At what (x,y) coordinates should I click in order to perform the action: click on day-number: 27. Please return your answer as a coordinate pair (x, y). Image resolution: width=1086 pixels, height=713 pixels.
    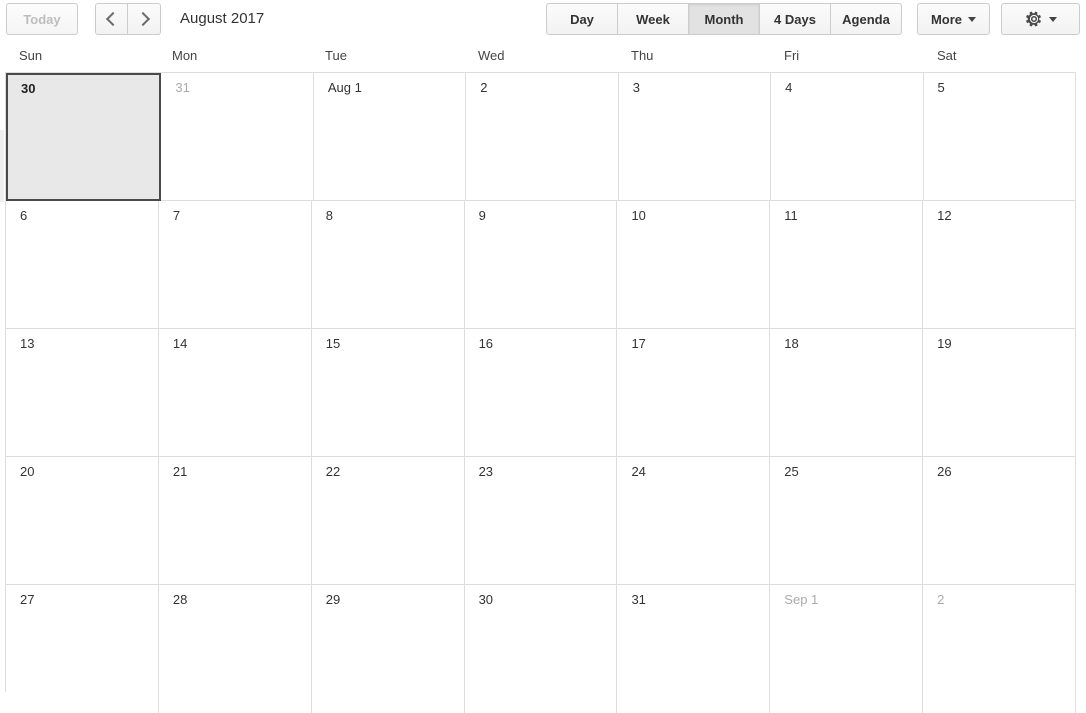
    Looking at the image, I should click on (27, 599).